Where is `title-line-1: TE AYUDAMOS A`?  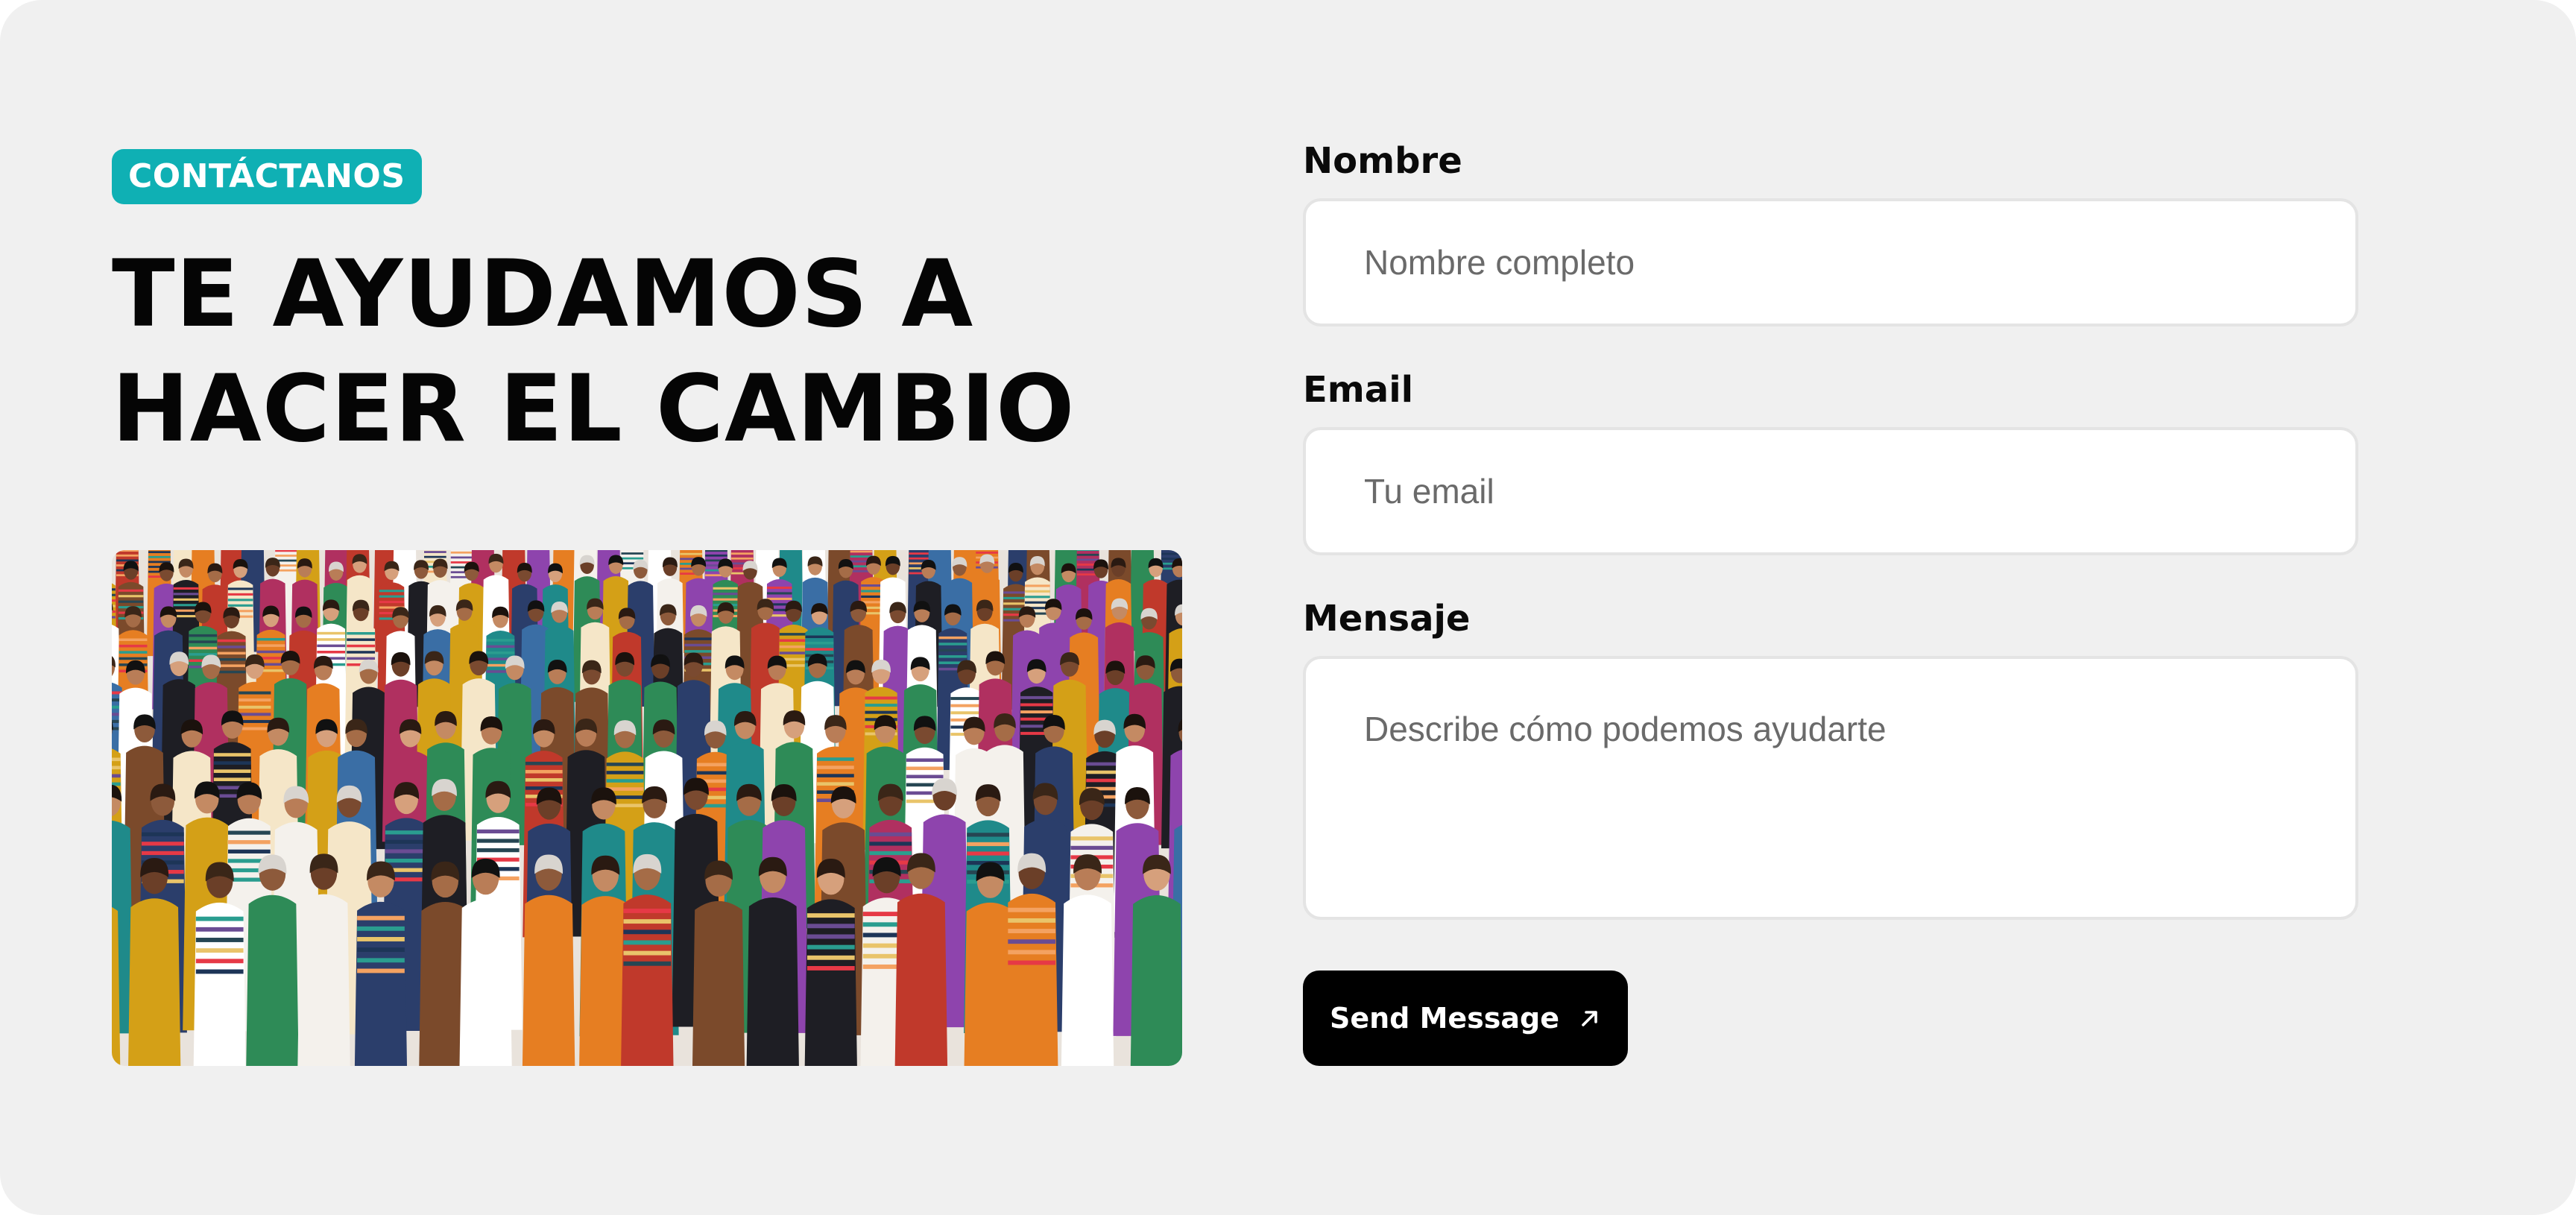
title-line-1: TE AYUDAMOS A is located at coordinates (543, 295).